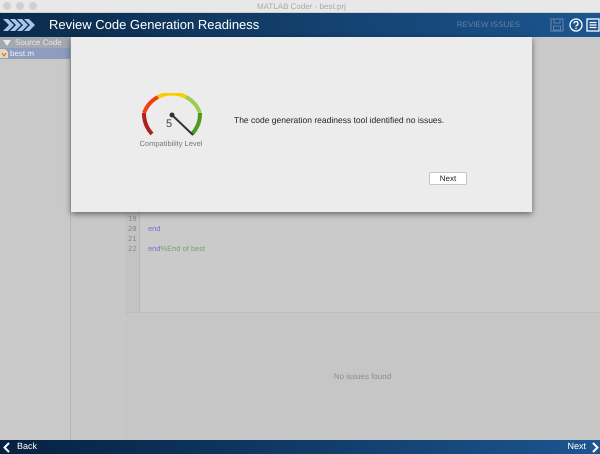  What do you see at coordinates (154, 25) in the screenshot?
I see `page-title: Review Code Generation Readiness` at bounding box center [154, 25].